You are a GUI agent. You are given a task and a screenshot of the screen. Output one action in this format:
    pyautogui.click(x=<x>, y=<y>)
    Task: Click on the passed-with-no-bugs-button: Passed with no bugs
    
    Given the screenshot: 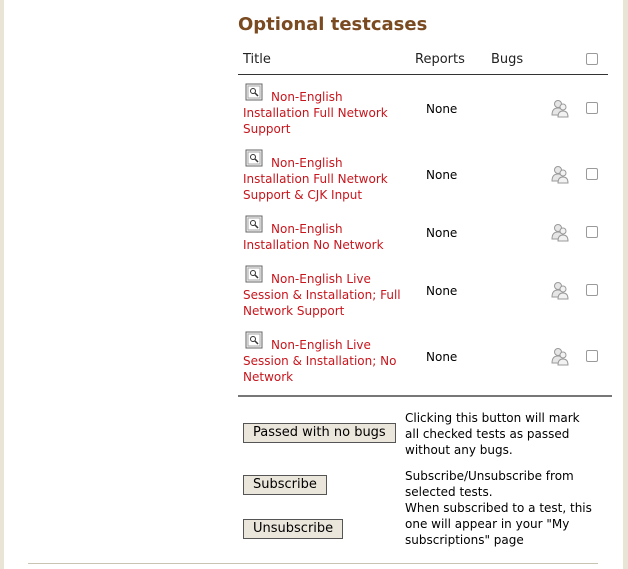 What is the action you would take?
    pyautogui.click(x=319, y=433)
    